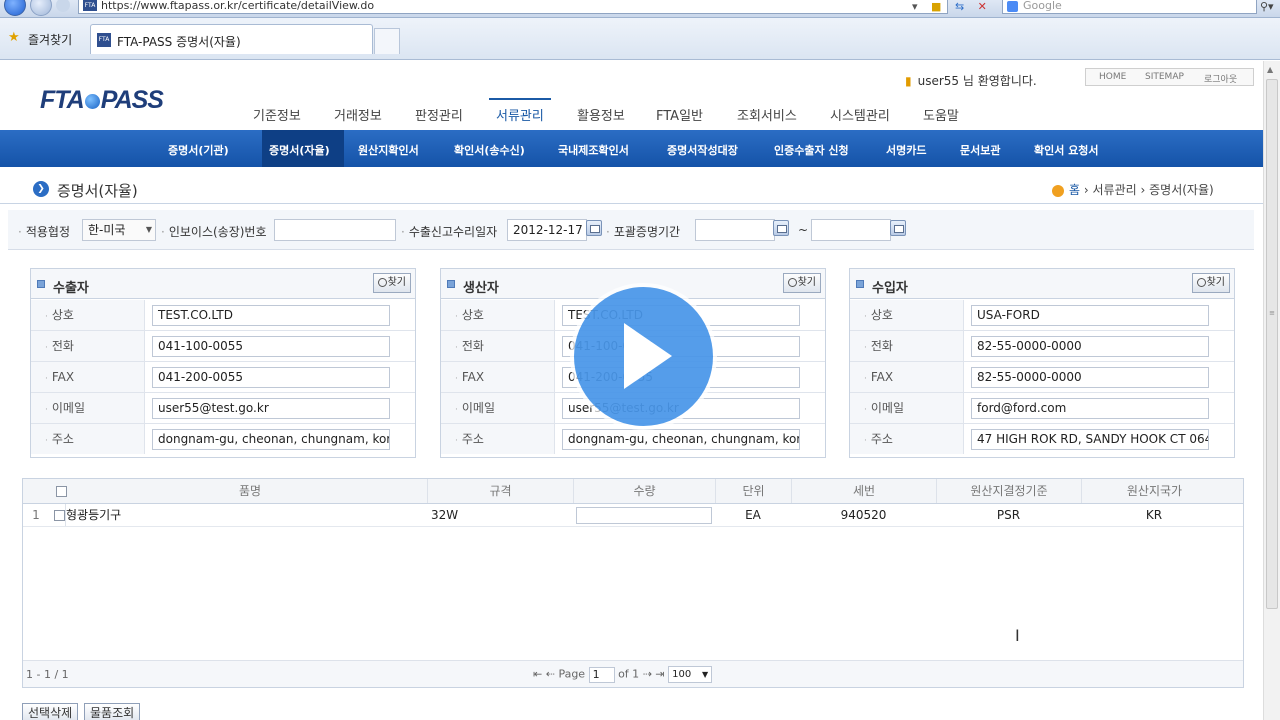 This screenshot has height=720, width=1280. I want to click on subnav-item: 증명서(기관), so click(198, 150).